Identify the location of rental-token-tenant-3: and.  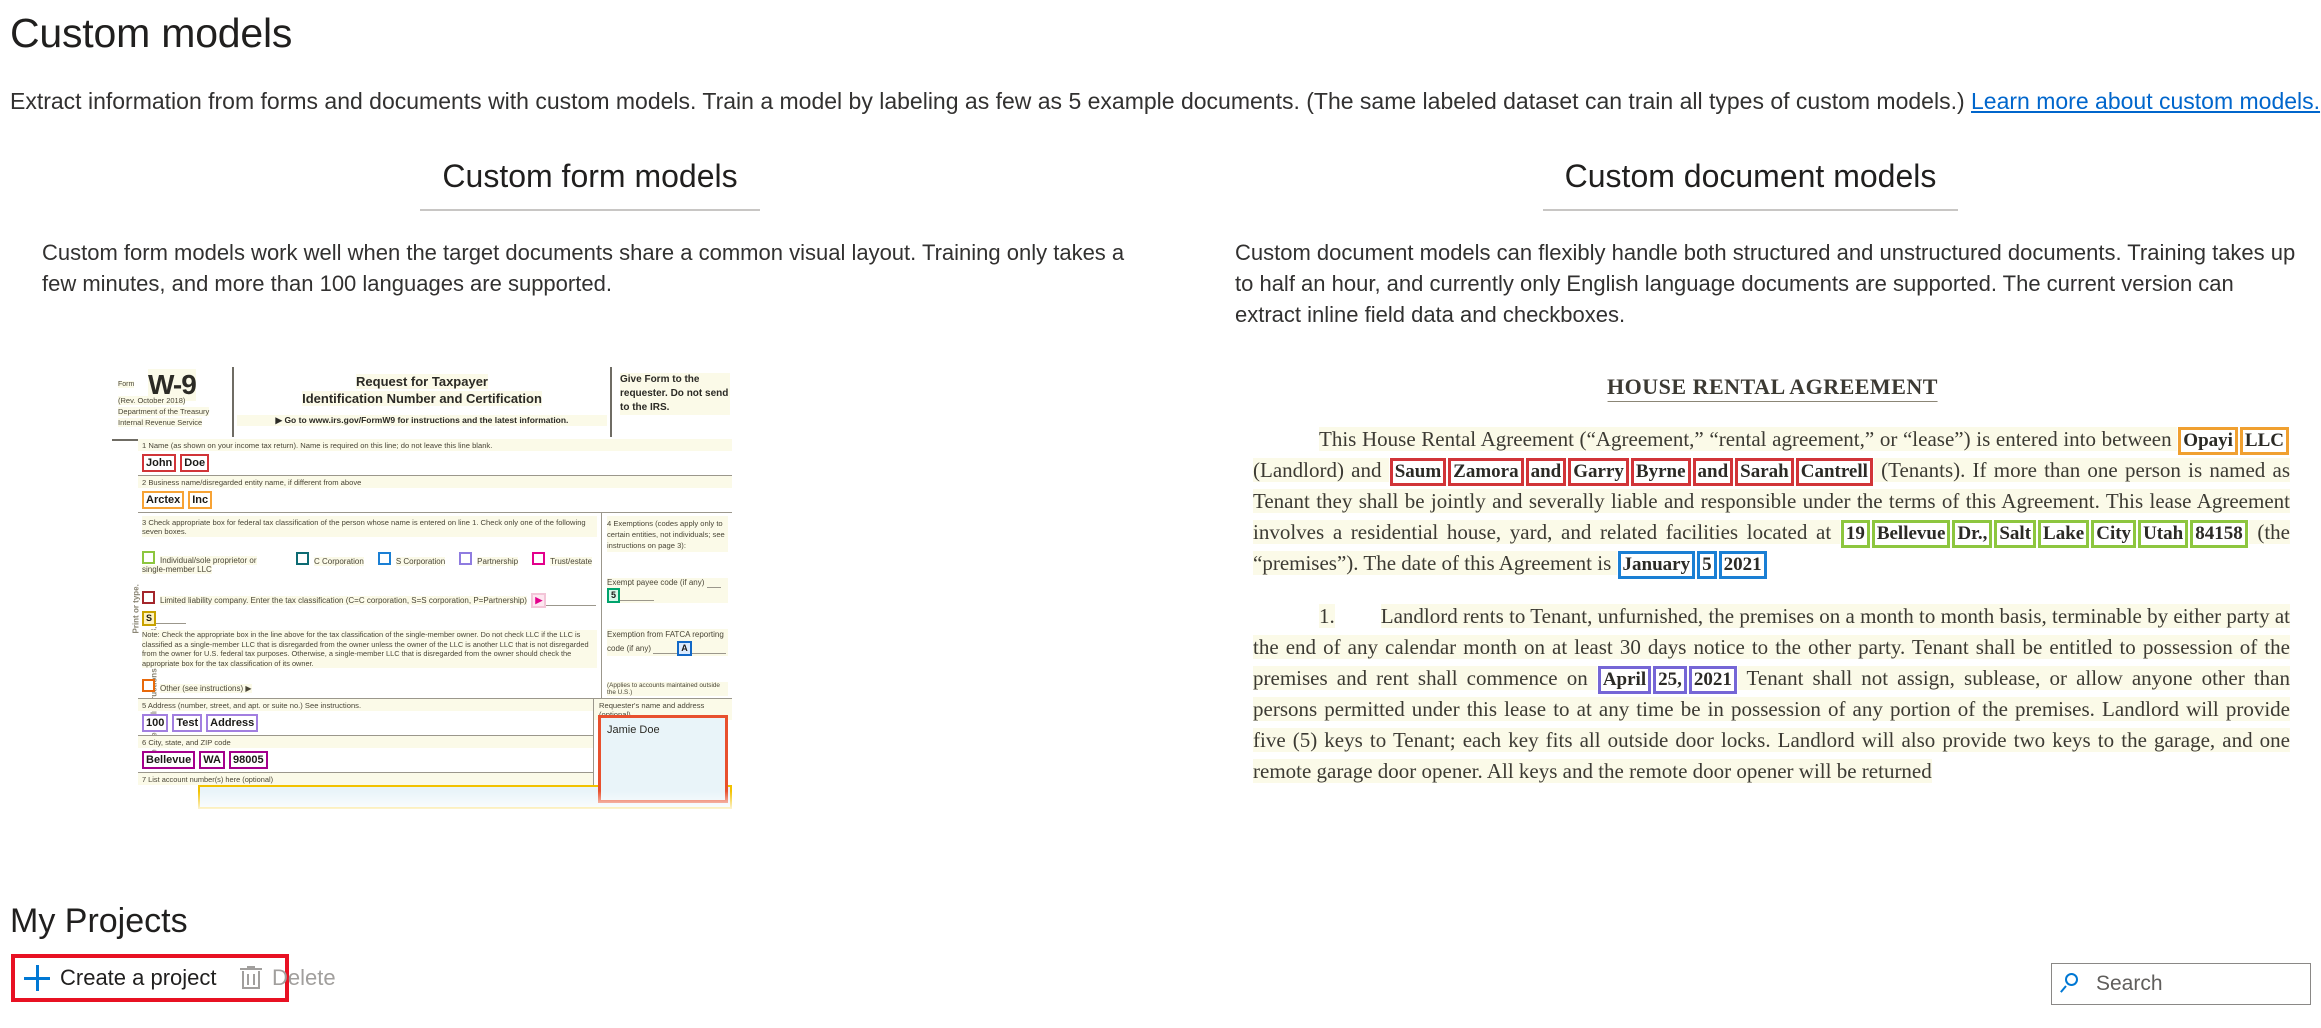
(1546, 472).